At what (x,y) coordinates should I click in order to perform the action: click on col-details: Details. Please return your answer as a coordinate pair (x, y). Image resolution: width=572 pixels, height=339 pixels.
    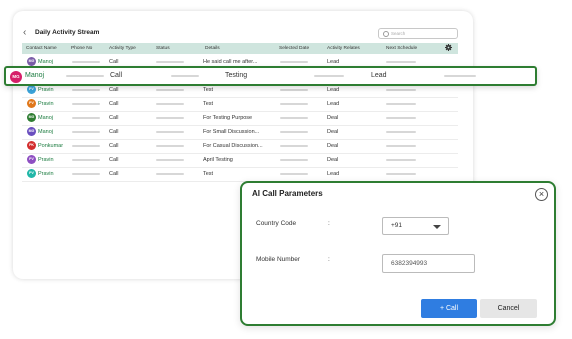
    Looking at the image, I should click on (212, 48).